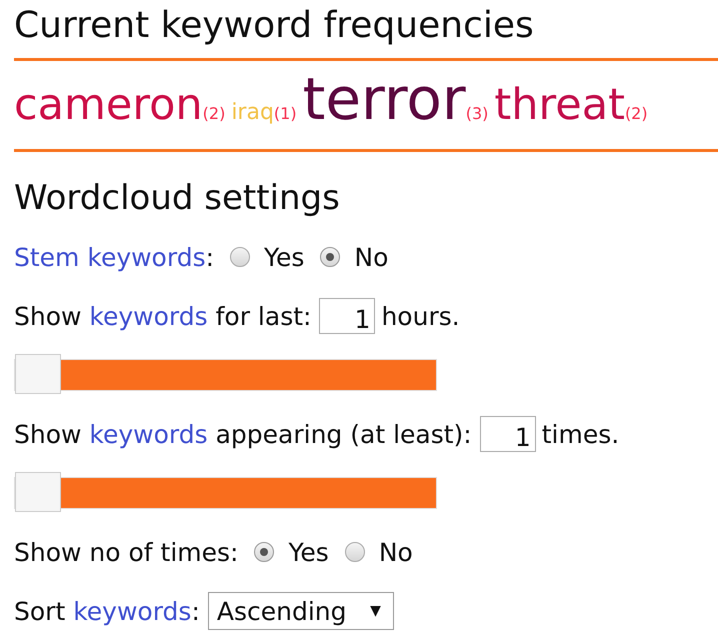  What do you see at coordinates (40, 611) in the screenshot?
I see `label-text: Sort` at bounding box center [40, 611].